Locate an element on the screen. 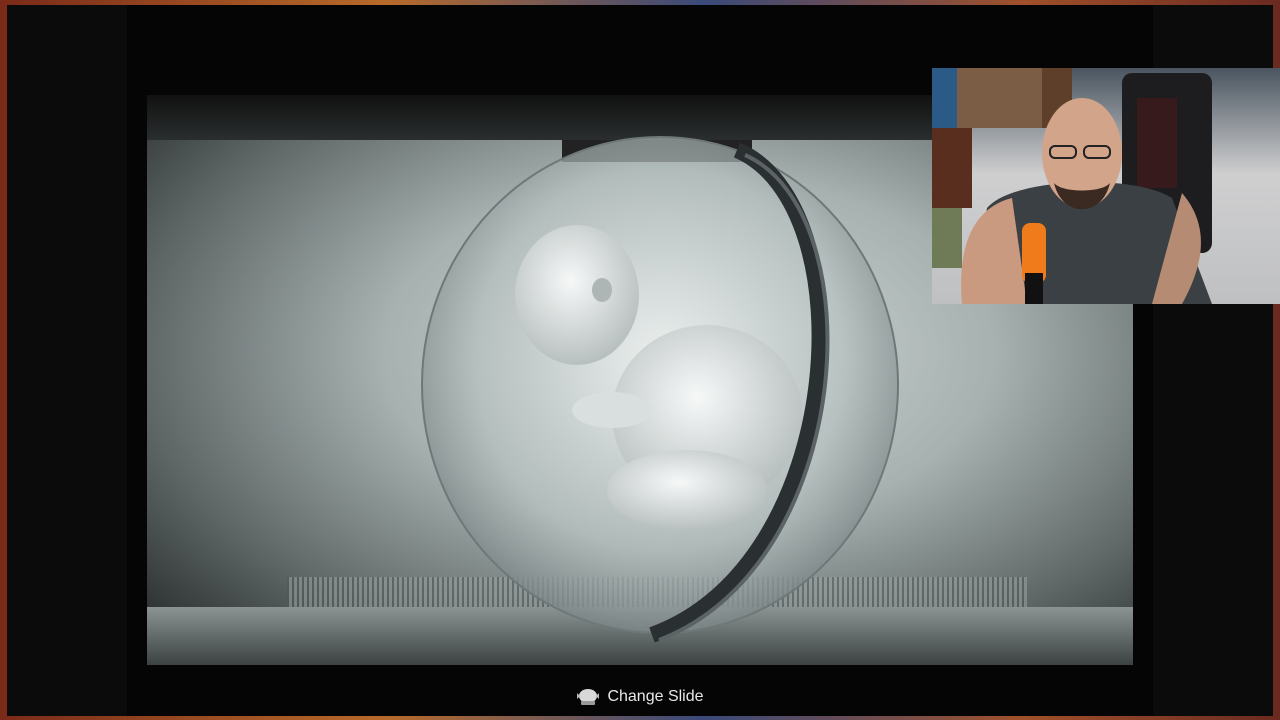 Image resolution: width=1280 pixels, height=720 pixels. webcam-overlay is located at coordinates (1106, 186).